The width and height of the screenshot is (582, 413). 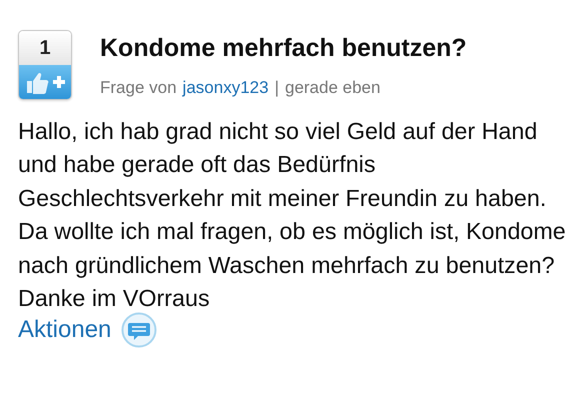 What do you see at coordinates (283, 48) in the screenshot?
I see `question-title: Kondome mehrfach benutzen?` at bounding box center [283, 48].